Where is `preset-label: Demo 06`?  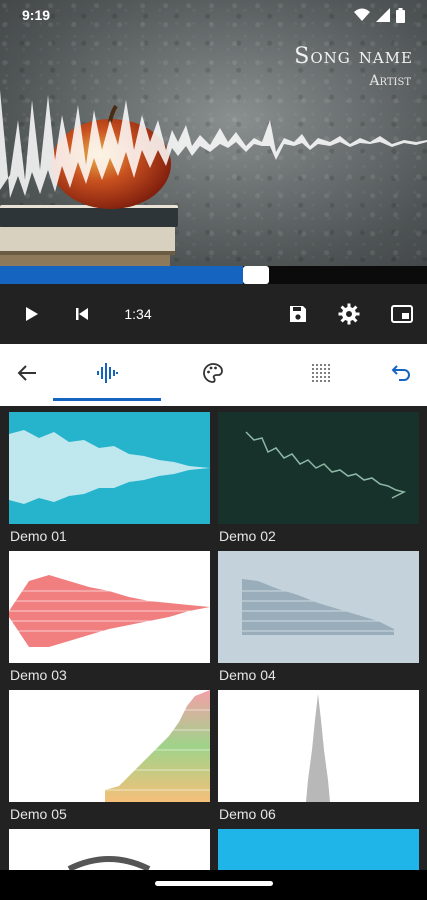
preset-label: Demo 06 is located at coordinates (247, 814).